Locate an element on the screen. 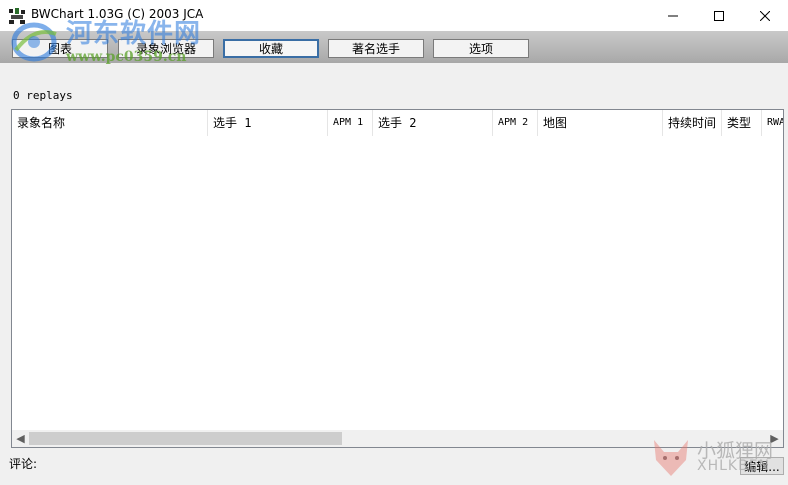 The width and height of the screenshot is (788, 485). scrollbar-thumb is located at coordinates (185, 438).